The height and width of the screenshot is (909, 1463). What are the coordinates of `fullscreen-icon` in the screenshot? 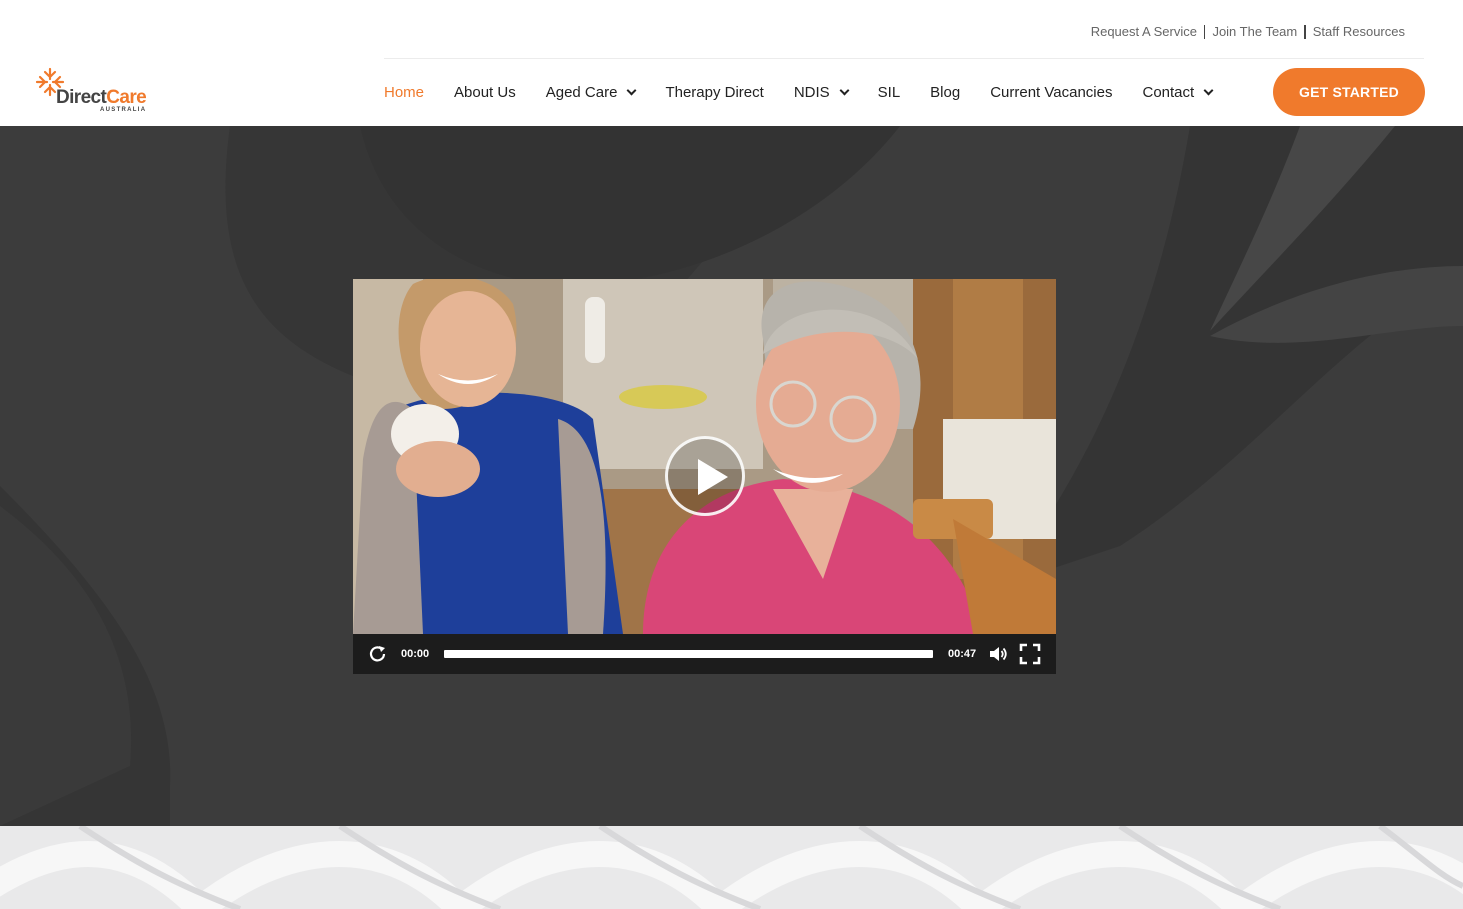 It's located at (1030, 654).